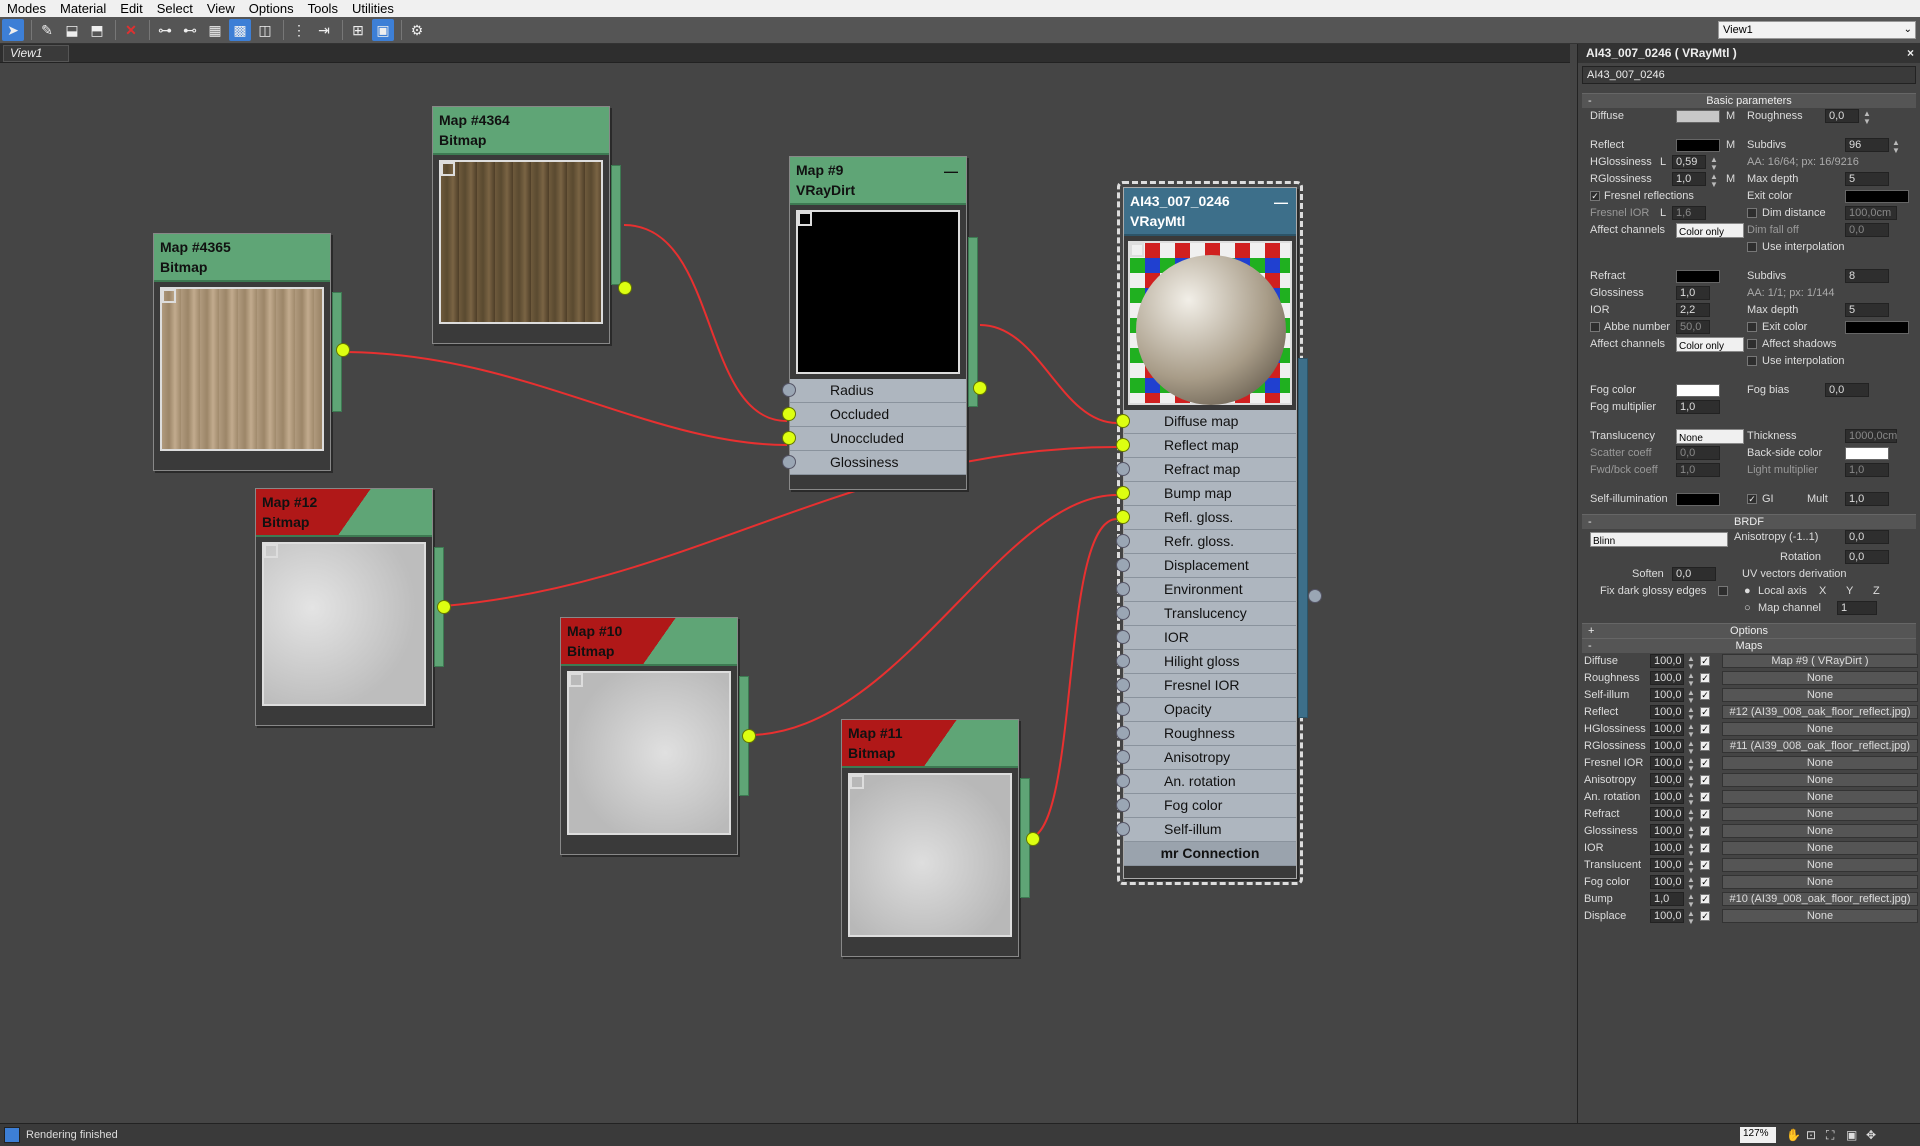 The width and height of the screenshot is (1920, 1146). What do you see at coordinates (1811, 1135) in the screenshot?
I see `zoom-region-icon: ⊡` at bounding box center [1811, 1135].